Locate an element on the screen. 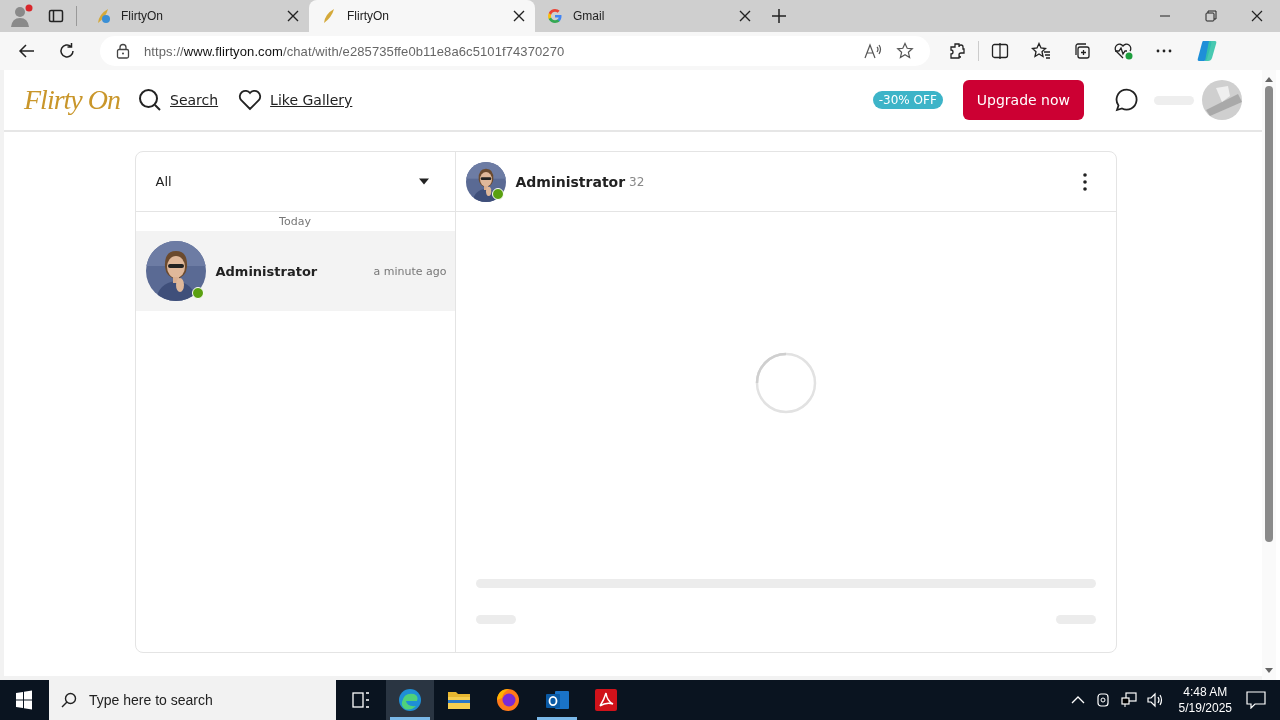 Image resolution: width=1280 pixels, height=720 pixels. nav-link: Search is located at coordinates (194, 100).